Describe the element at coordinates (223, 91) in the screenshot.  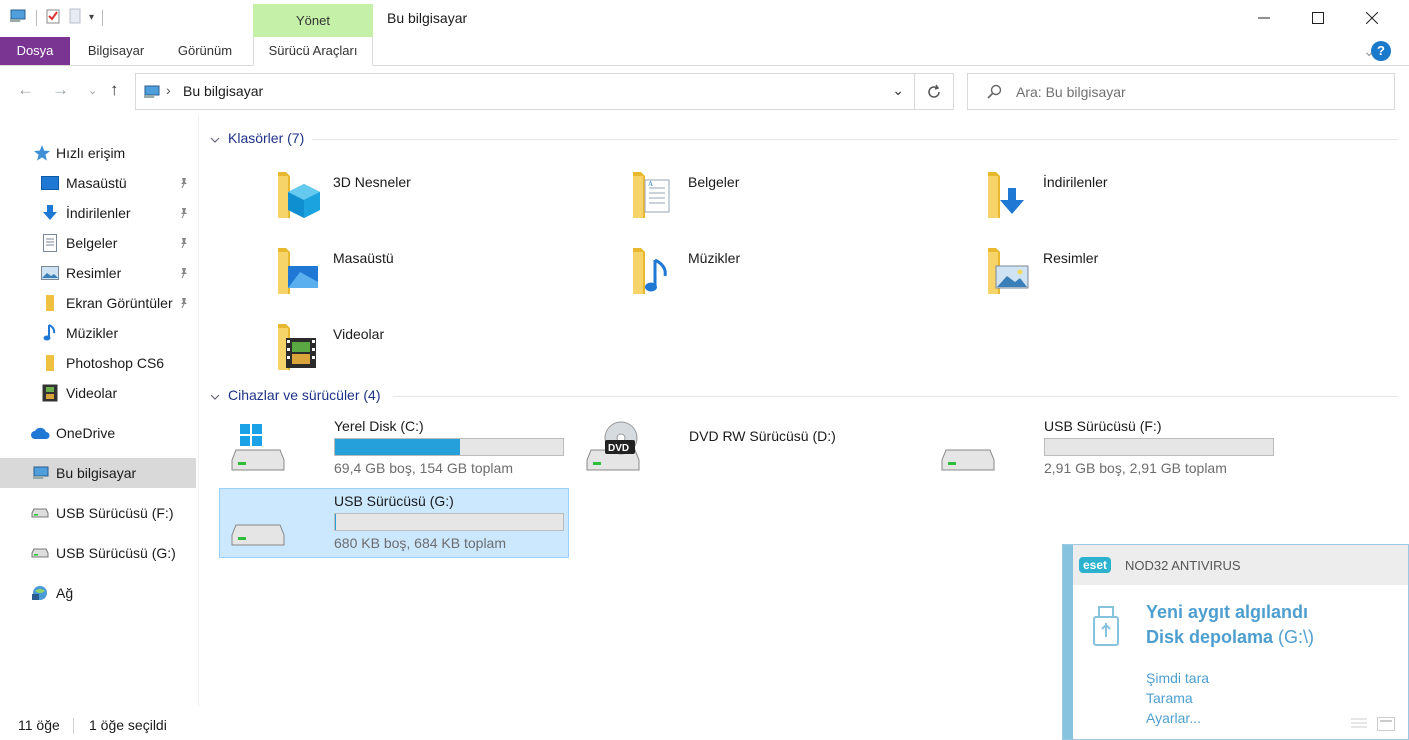
I see `address-path: Bu bilgisayar` at that location.